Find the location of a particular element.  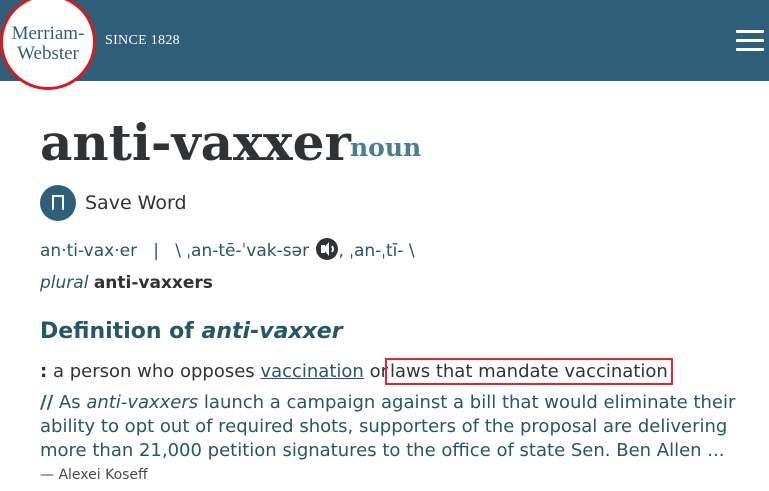

highlighted-phrase: laws that mandate vaccination is located at coordinates (528, 371).